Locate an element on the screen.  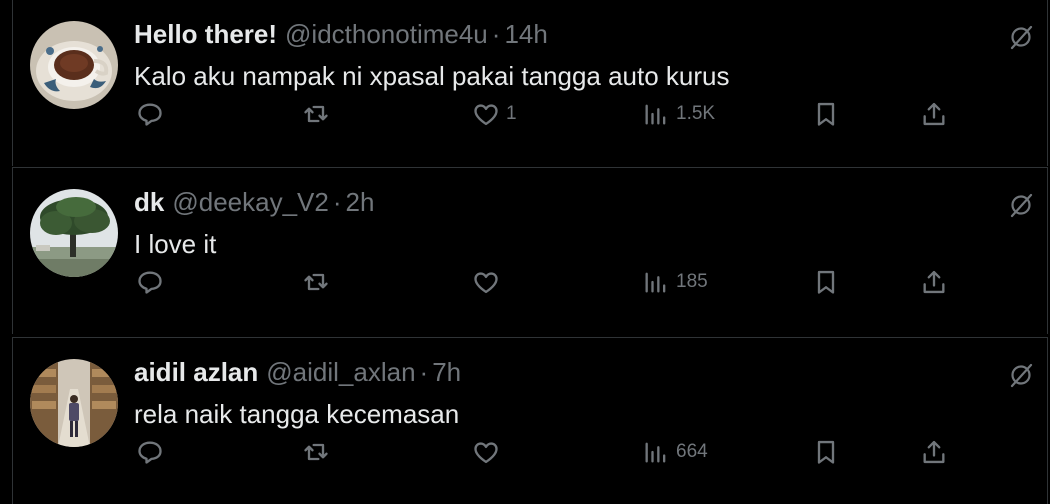
user-handle: @aidil_axlan is located at coordinates (340, 372).